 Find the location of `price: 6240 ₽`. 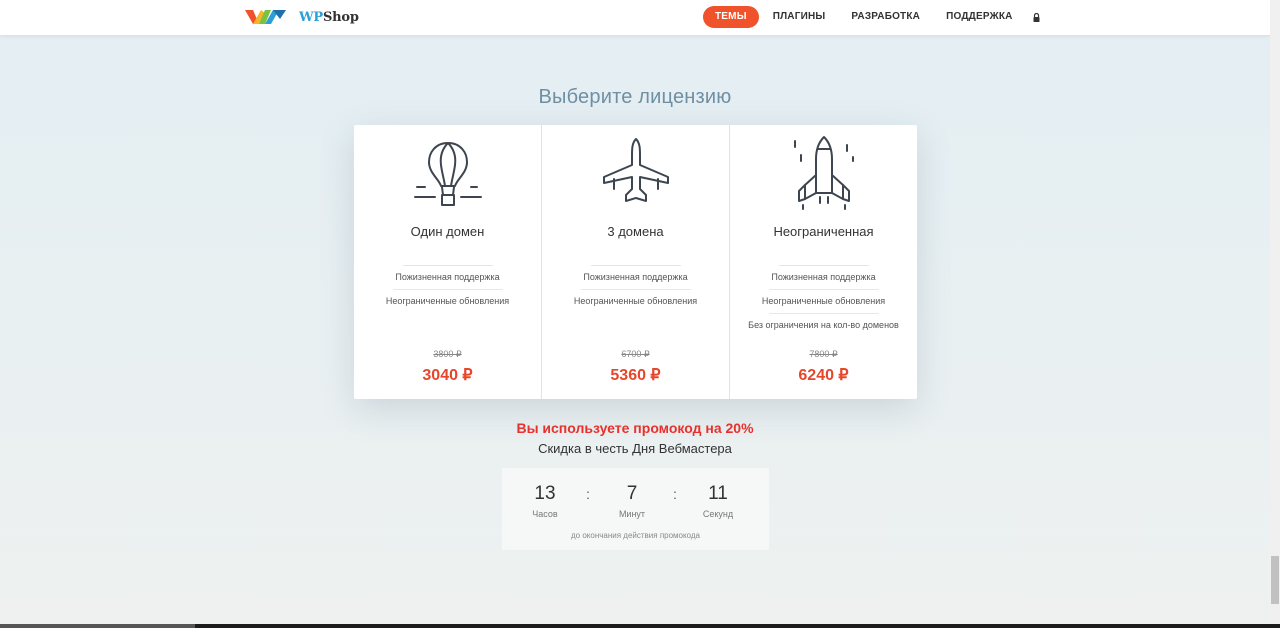

price: 6240 ₽ is located at coordinates (823, 375).